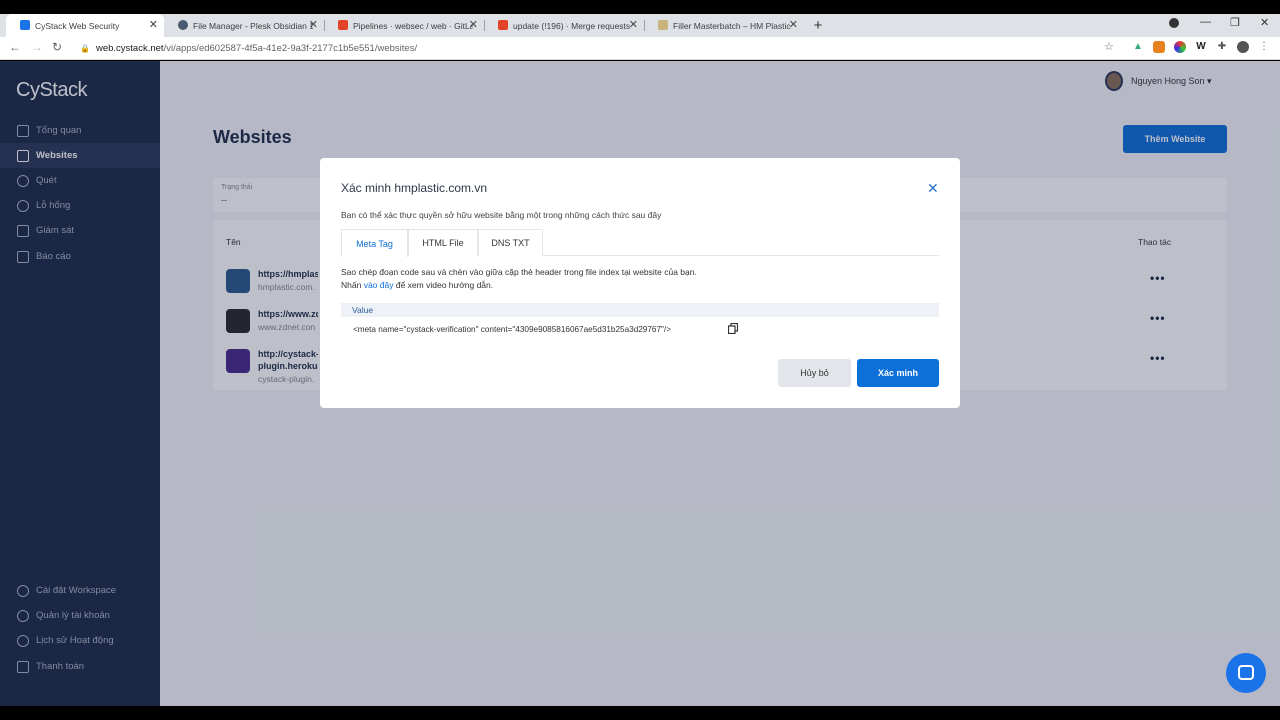 This screenshot has width=1280, height=720. Describe the element at coordinates (1264, 22) in the screenshot. I see `window-close-icon: ✕` at that location.